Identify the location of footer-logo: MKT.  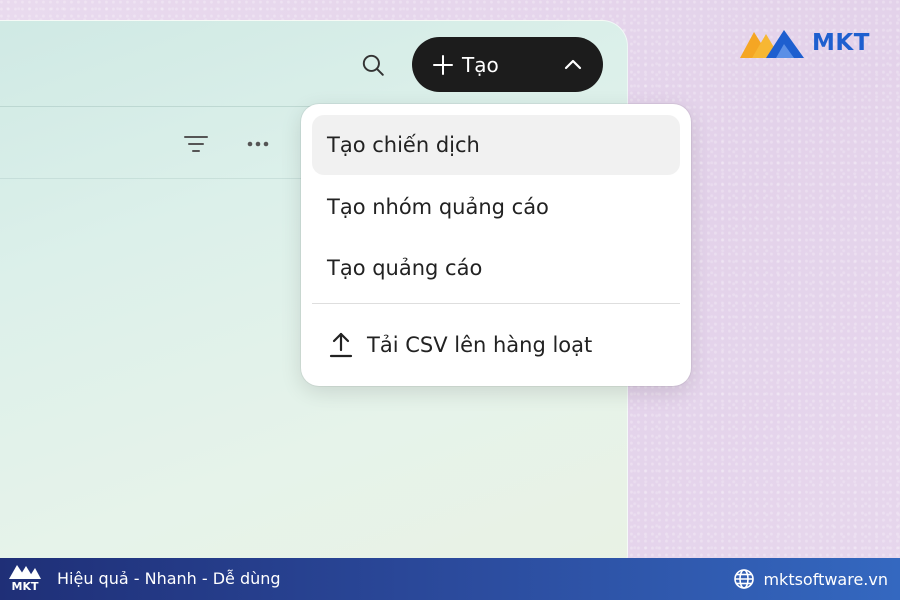
(25, 579).